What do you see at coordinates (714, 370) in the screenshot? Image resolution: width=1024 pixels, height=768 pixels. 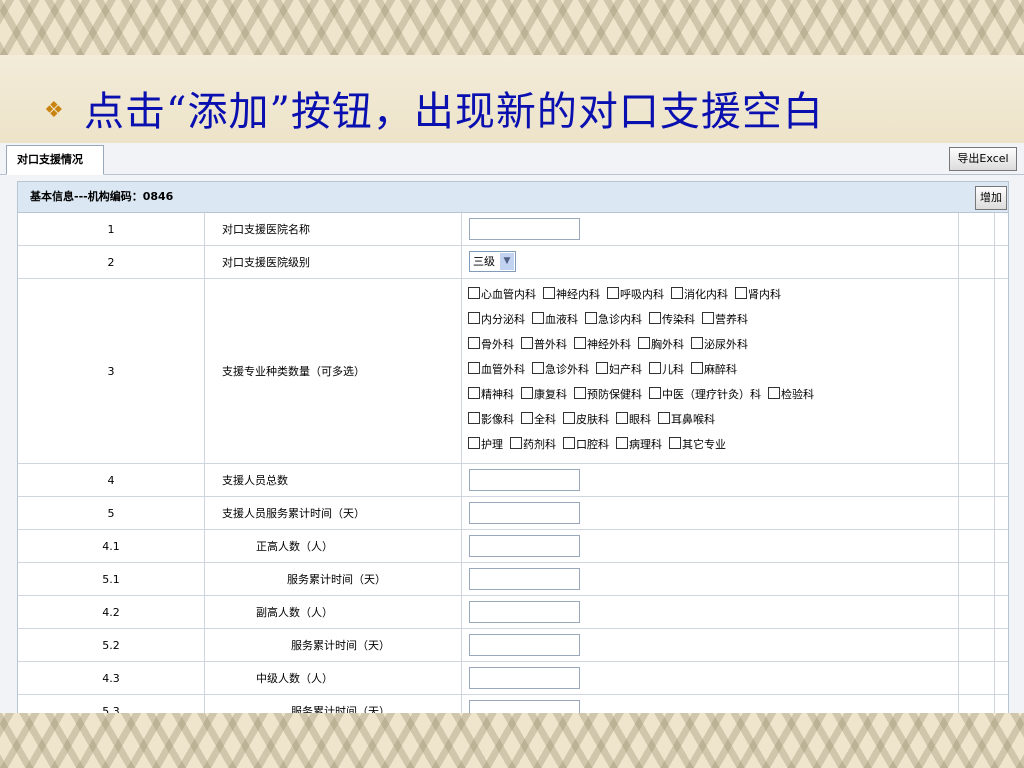 I see `specialty-checkbox: 麻醉科` at bounding box center [714, 370].